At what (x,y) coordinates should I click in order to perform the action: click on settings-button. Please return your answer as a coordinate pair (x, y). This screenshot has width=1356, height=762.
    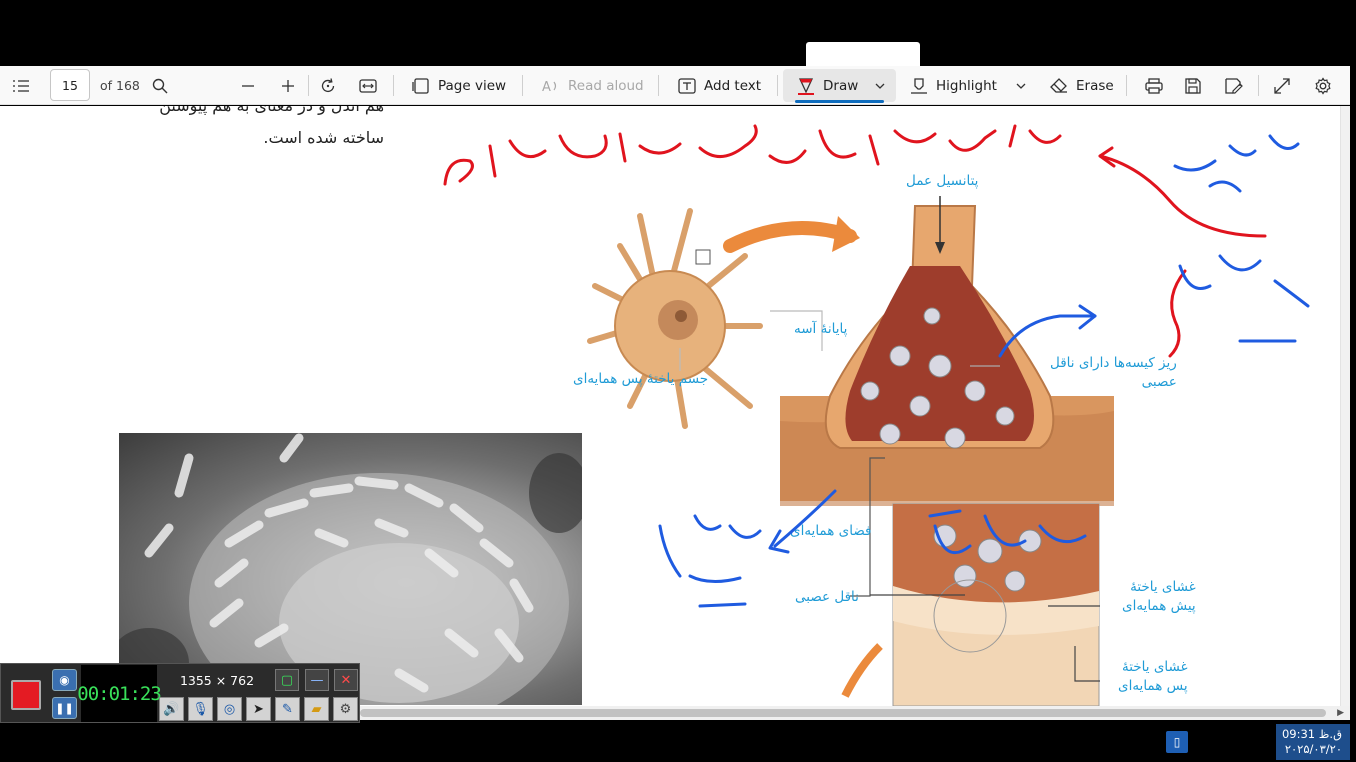
    Looking at the image, I should click on (1323, 85).